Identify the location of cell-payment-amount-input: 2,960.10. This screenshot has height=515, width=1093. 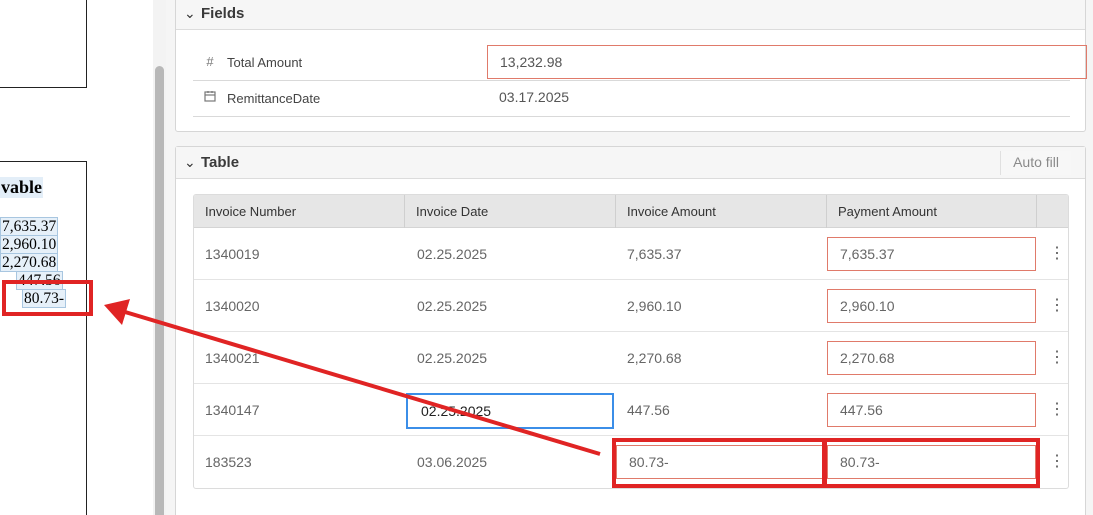
(931, 306).